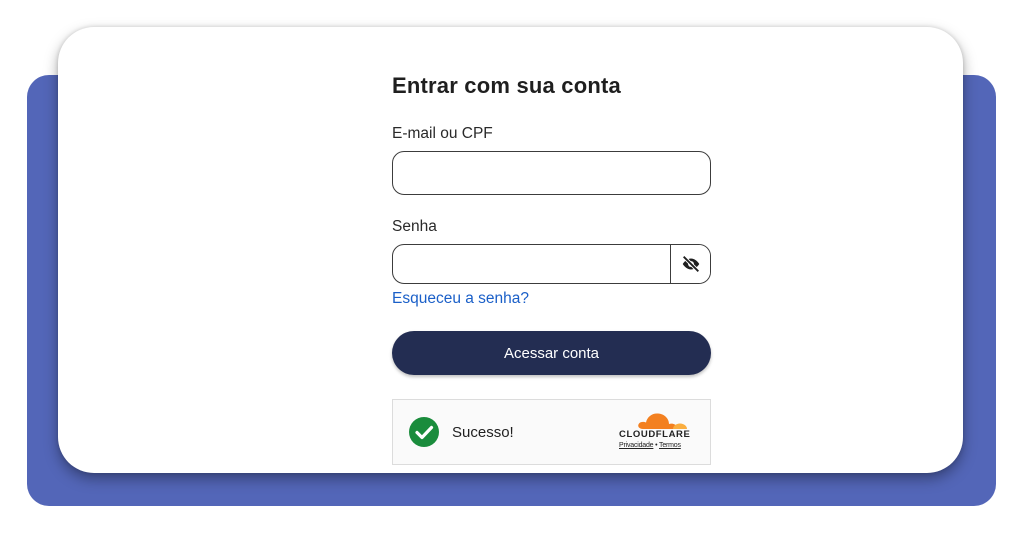 The image size is (1024, 536). What do you see at coordinates (551, 432) in the screenshot?
I see `captcha-widget: Sucesso! CLOUDFLARE Privacidade • Termos` at bounding box center [551, 432].